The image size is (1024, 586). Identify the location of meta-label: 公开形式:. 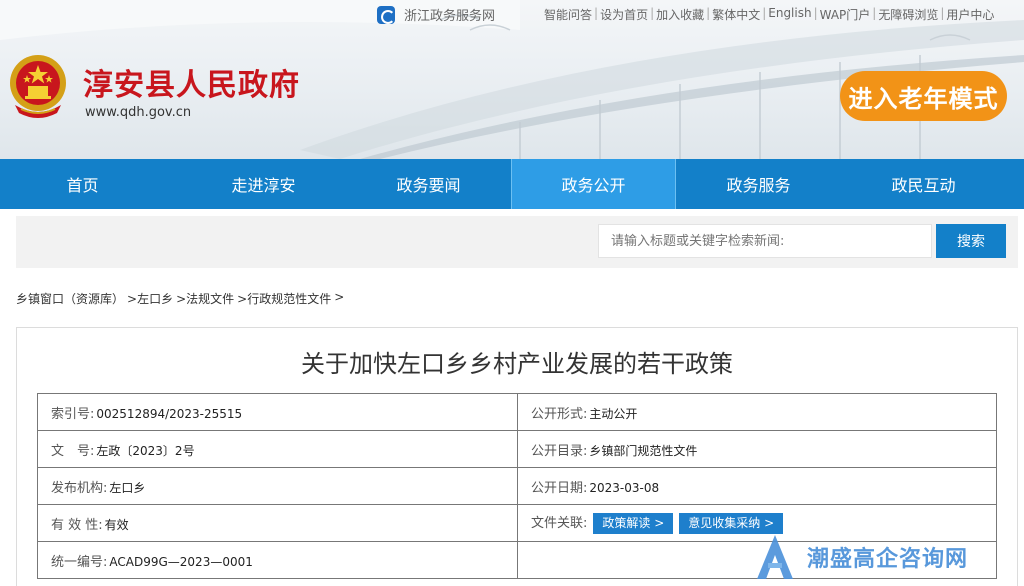
(559, 414).